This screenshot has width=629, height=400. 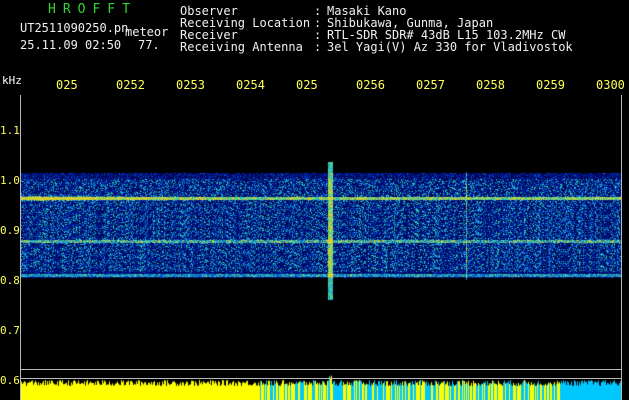 What do you see at coordinates (92, 9) in the screenshot?
I see `app-logo: HROFFT` at bounding box center [92, 9].